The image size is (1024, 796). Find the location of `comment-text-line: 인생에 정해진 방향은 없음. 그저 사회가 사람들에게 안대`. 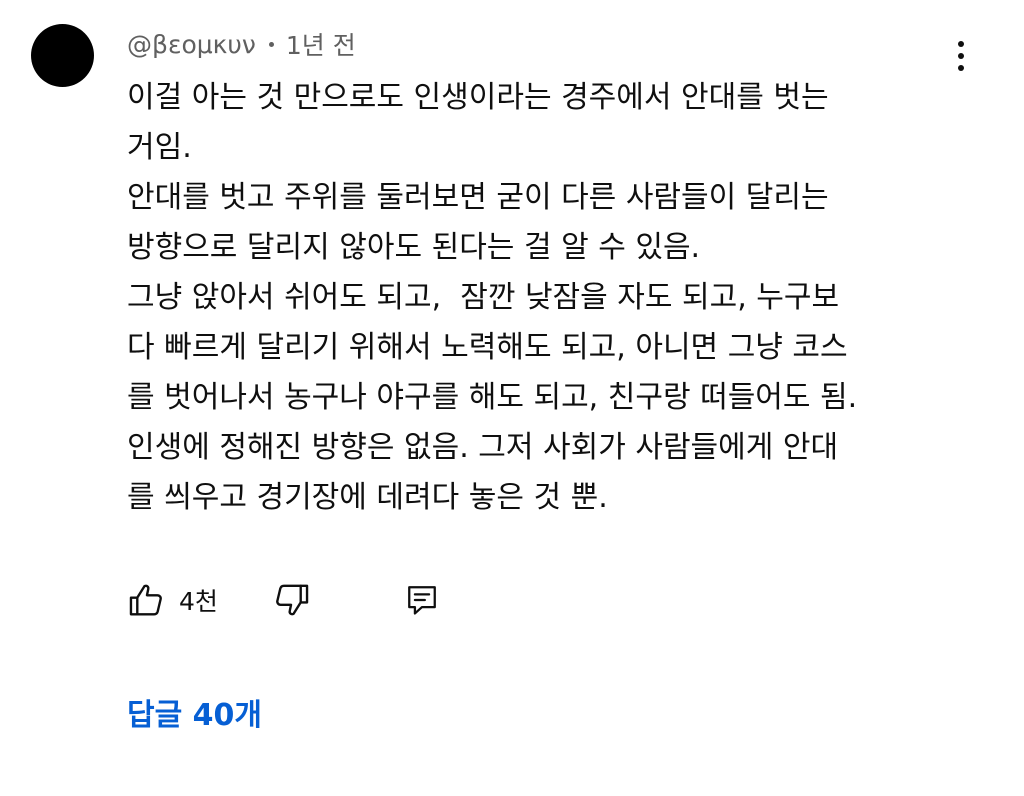

comment-text-line: 인생에 정해진 방향은 없음. 그저 사회가 사람들에게 안대 is located at coordinates (483, 447).